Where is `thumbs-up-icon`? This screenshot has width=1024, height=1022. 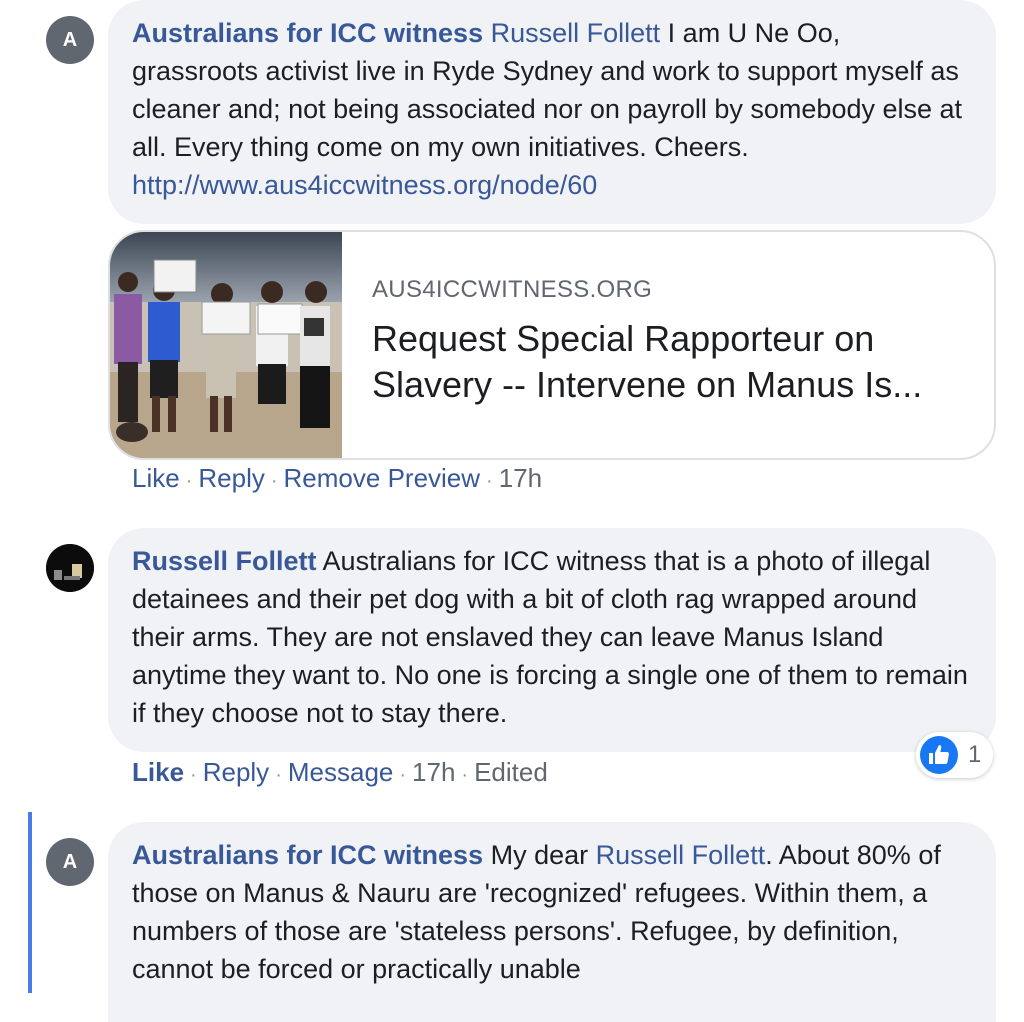
thumbs-up-icon is located at coordinates (939, 755).